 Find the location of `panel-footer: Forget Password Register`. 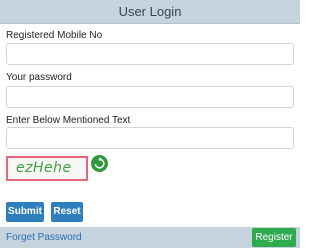

panel-footer: Forget Password Register is located at coordinates (150, 237).